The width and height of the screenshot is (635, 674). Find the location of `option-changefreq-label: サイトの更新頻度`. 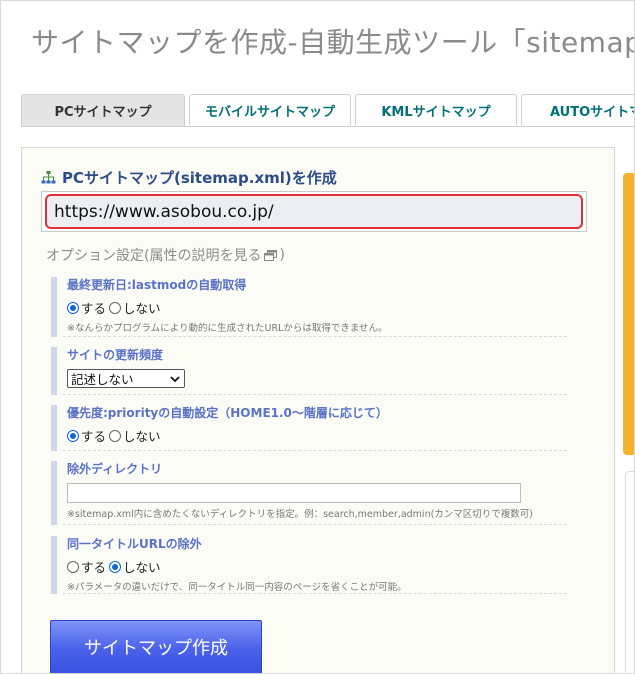

option-changefreq-label: サイトの更新頻度 is located at coordinates (115, 355).